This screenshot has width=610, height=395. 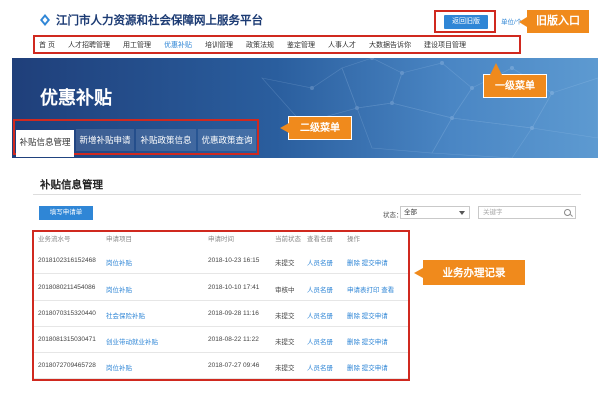 I want to click on level2-menu-annotation: 二级菜单, so click(x=316, y=128).